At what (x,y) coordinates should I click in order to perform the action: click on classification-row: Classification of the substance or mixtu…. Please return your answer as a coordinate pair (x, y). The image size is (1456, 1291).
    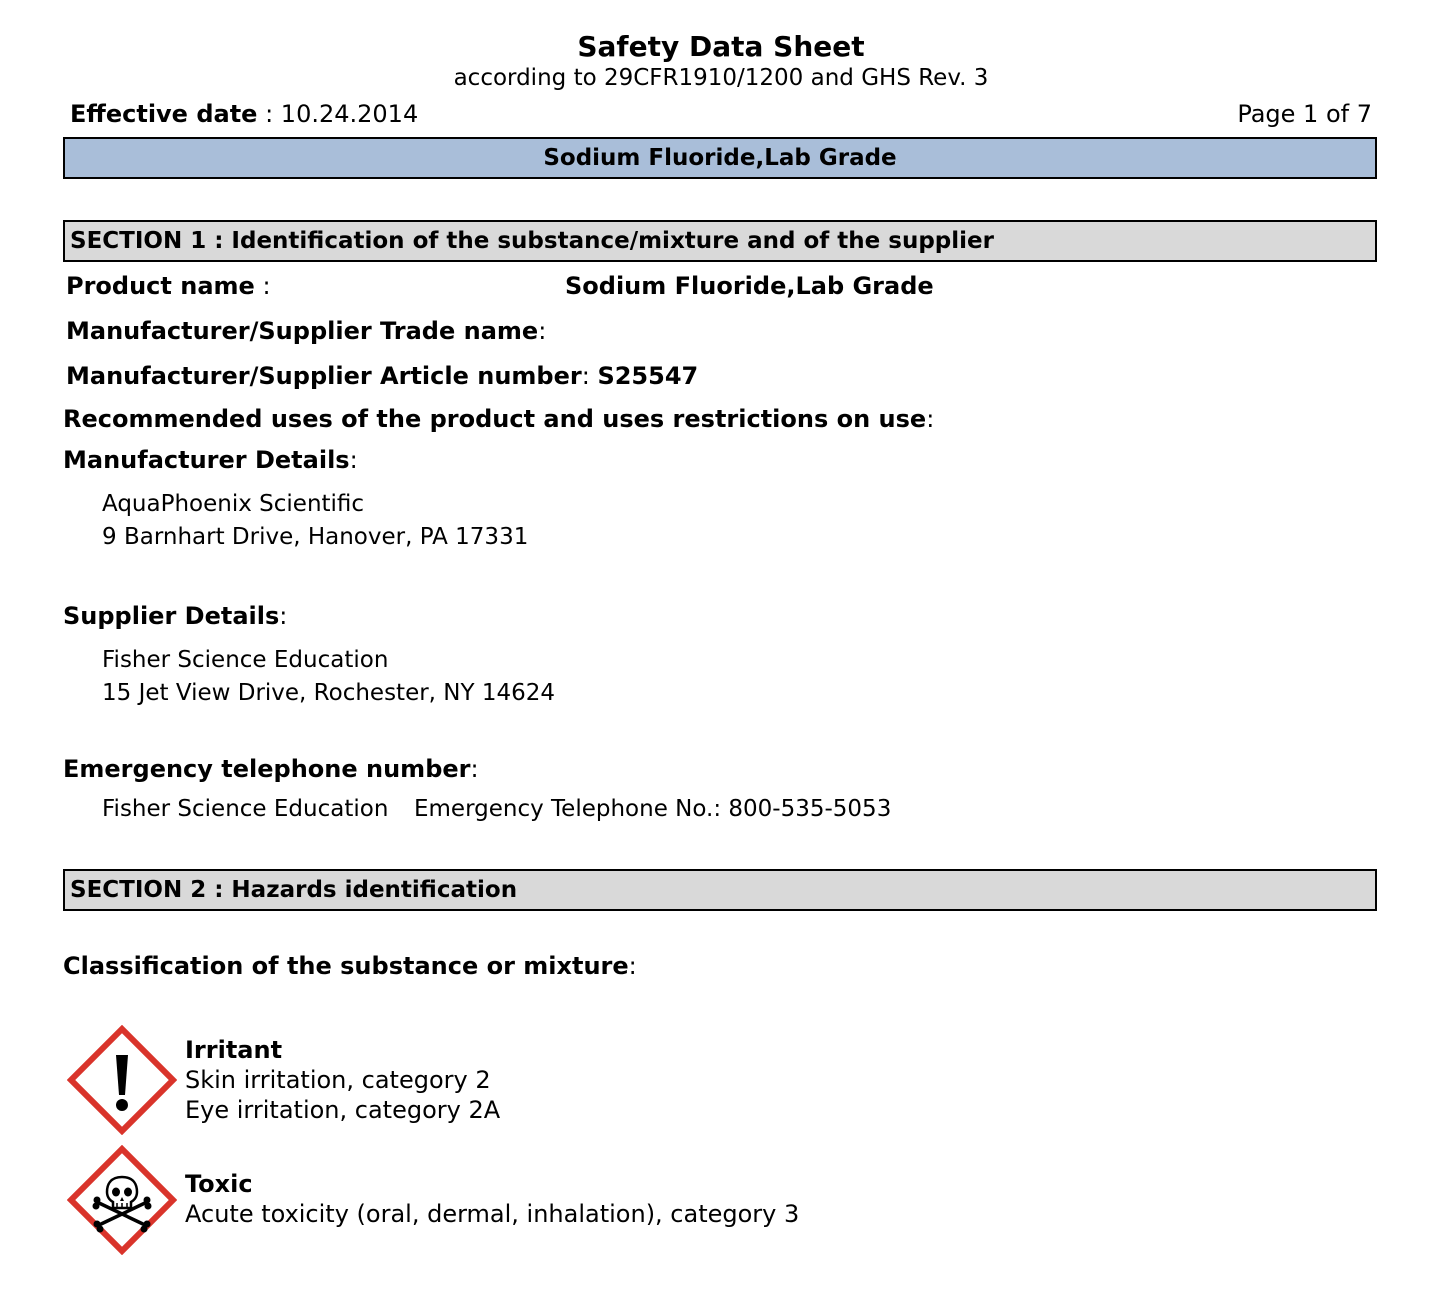
    Looking at the image, I should click on (350, 966).